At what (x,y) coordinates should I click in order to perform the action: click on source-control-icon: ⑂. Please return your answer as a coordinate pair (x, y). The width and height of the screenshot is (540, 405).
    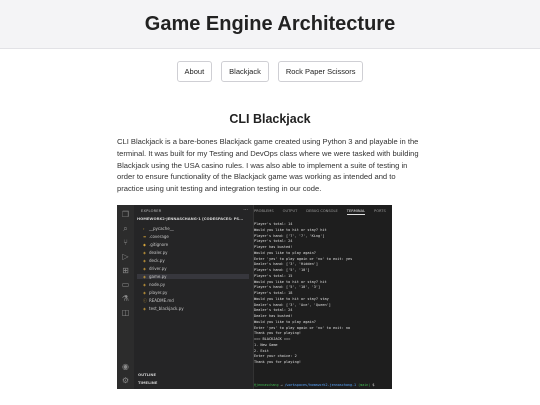
    Looking at the image, I should click on (125, 242).